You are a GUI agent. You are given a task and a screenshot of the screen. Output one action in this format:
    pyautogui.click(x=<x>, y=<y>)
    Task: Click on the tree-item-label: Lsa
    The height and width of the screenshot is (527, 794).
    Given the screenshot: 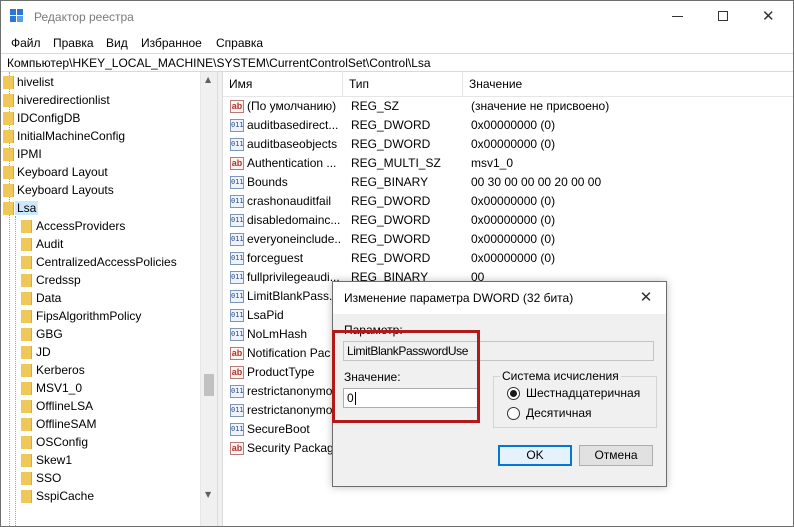 What is the action you would take?
    pyautogui.click(x=27, y=208)
    